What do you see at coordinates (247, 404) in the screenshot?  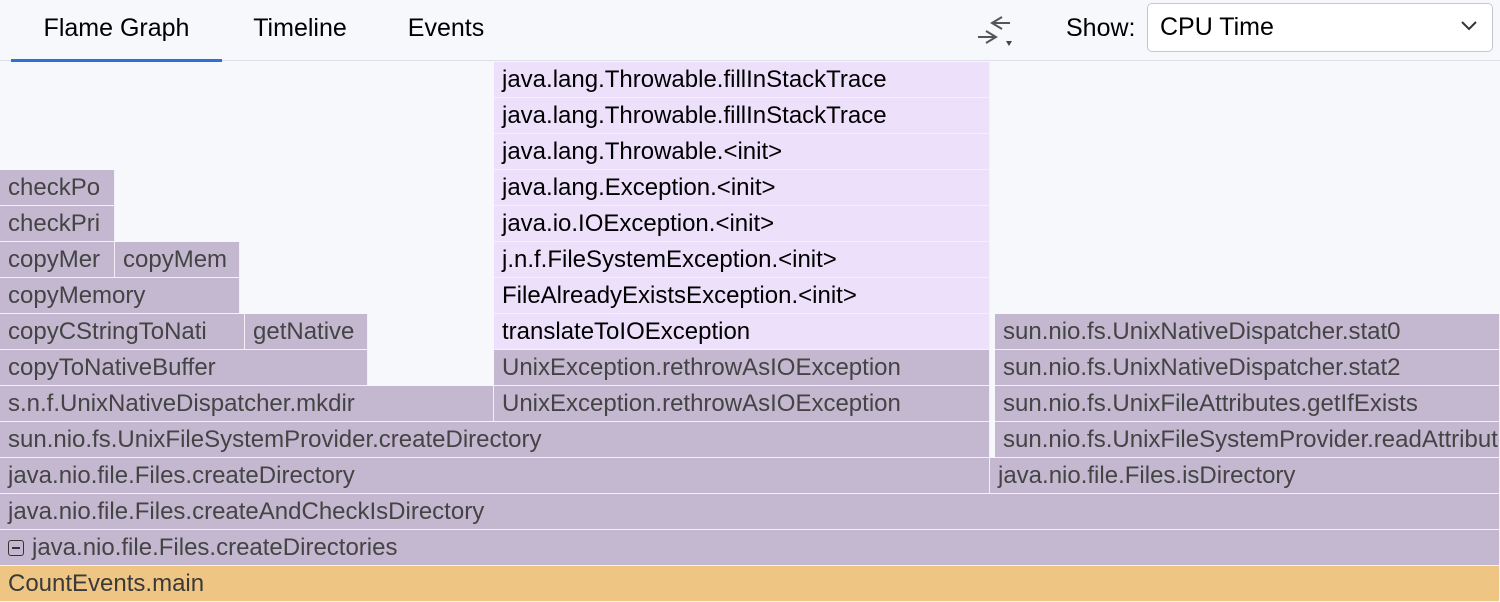 I see `frame-mkdir: s.n.f.UnixNativeDispatcher.mkdir` at bounding box center [247, 404].